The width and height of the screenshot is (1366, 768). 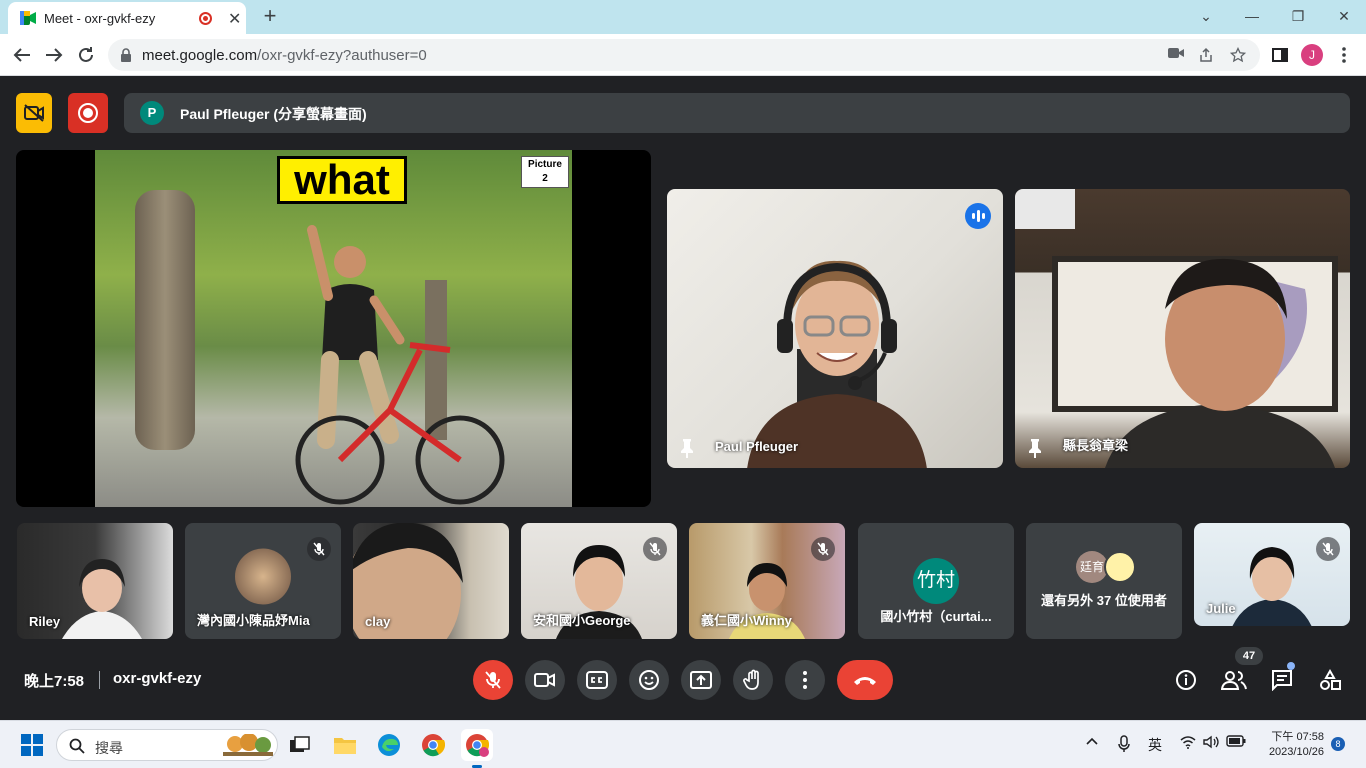 What do you see at coordinates (701, 680) in the screenshot?
I see `present-now-button` at bounding box center [701, 680].